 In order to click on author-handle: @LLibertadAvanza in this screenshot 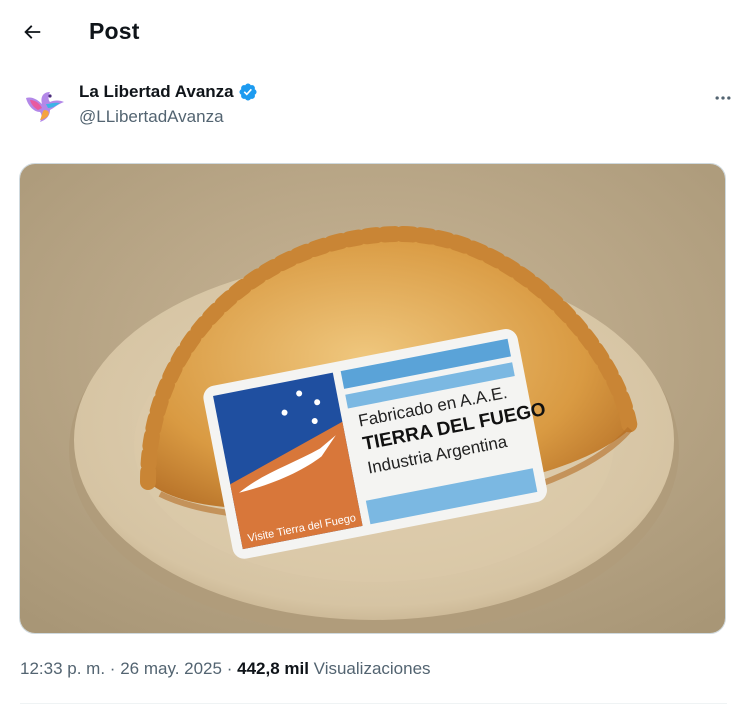, I will do `click(151, 117)`.